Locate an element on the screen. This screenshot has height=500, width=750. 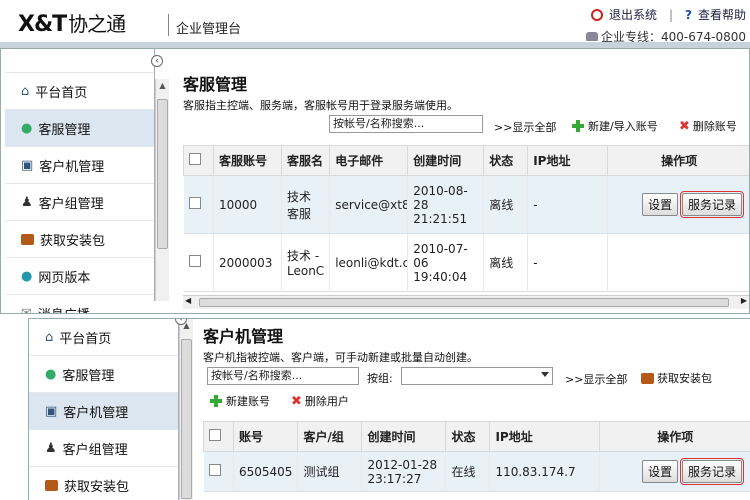
group-select is located at coordinates (477, 376).